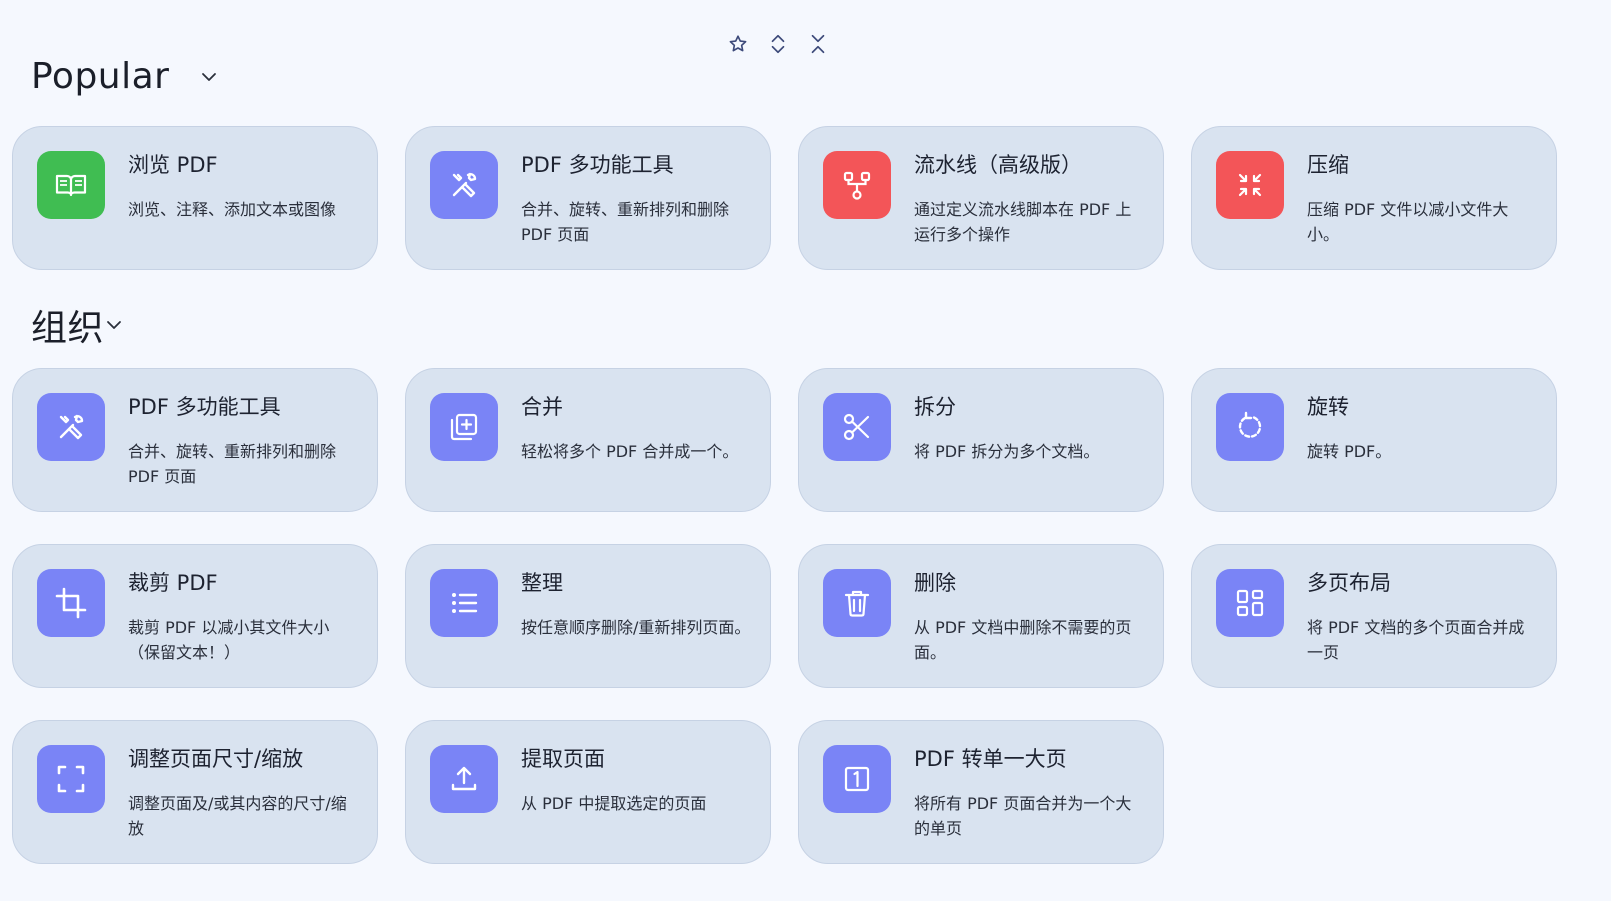 Image resolution: width=1611 pixels, height=901 pixels. Describe the element at coordinates (195, 616) in the screenshot. I see `tool-card-crop: 裁剪 PDF 裁剪 PDF 以减小其文件大小（保留文本！）` at that location.